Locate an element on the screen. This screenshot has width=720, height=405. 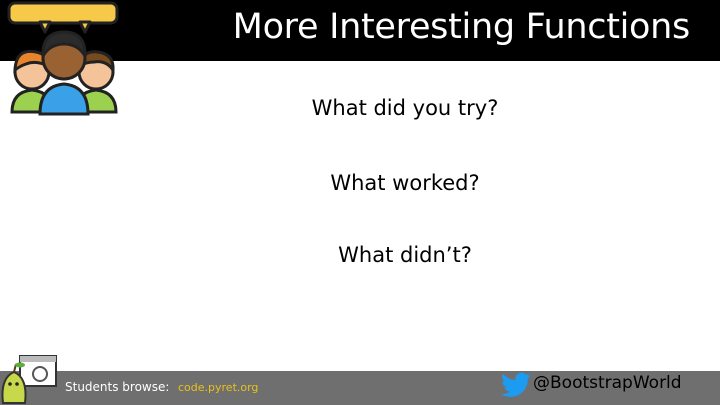
slide-title: More Interesting Functions is located at coordinates (461, 27).